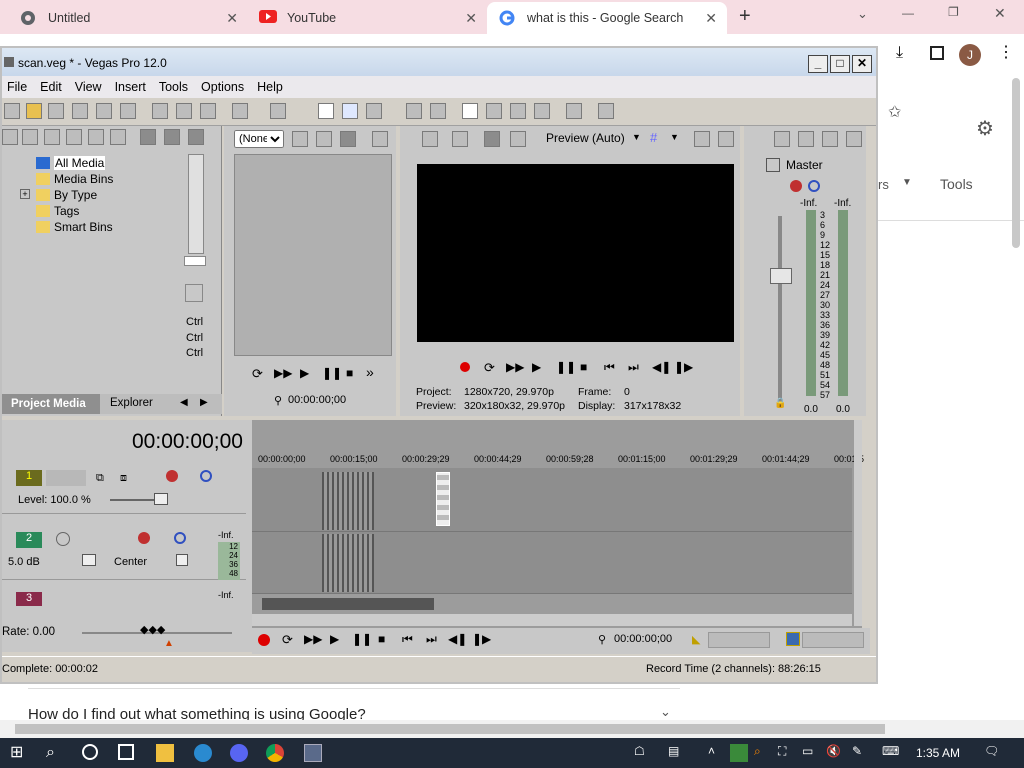 The height and width of the screenshot is (768, 1024). Describe the element at coordinates (643, 753) in the screenshot. I see `people-icon: ☖` at that location.